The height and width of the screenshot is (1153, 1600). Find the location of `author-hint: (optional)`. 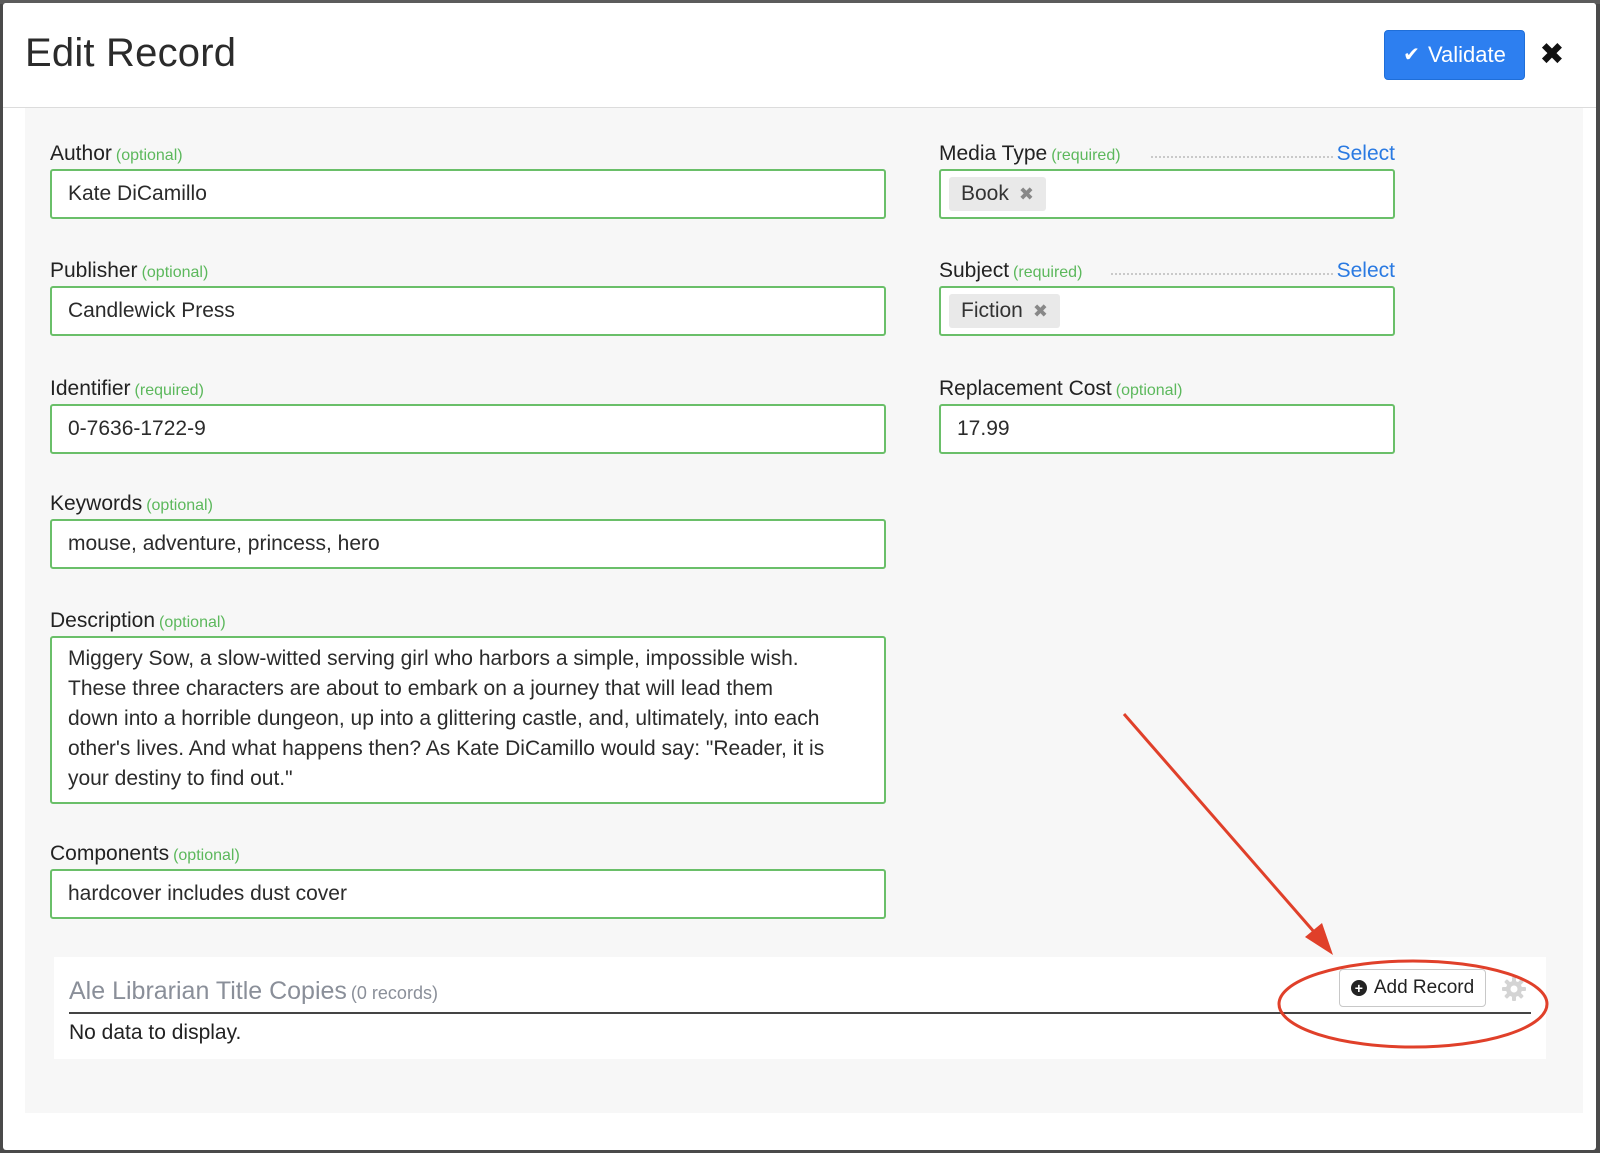

author-hint: (optional) is located at coordinates (149, 155).